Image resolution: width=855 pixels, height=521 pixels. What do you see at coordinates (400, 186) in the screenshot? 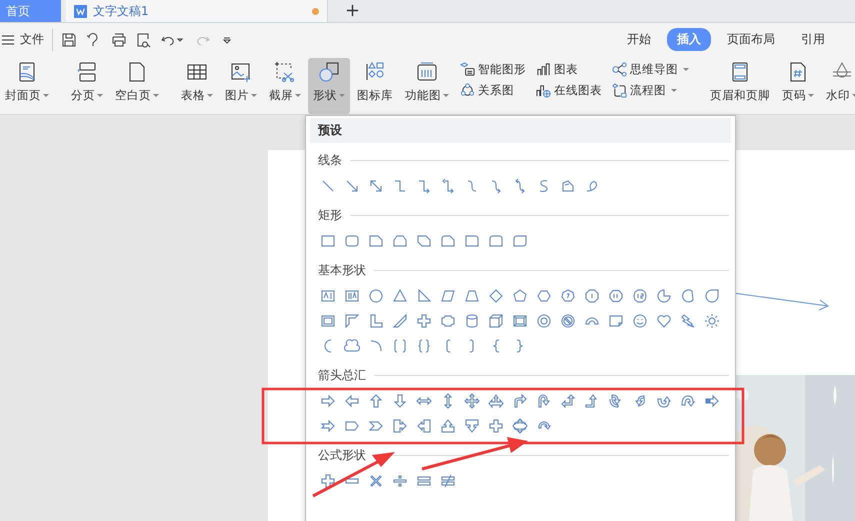
I see `elbow-connector-icon` at bounding box center [400, 186].